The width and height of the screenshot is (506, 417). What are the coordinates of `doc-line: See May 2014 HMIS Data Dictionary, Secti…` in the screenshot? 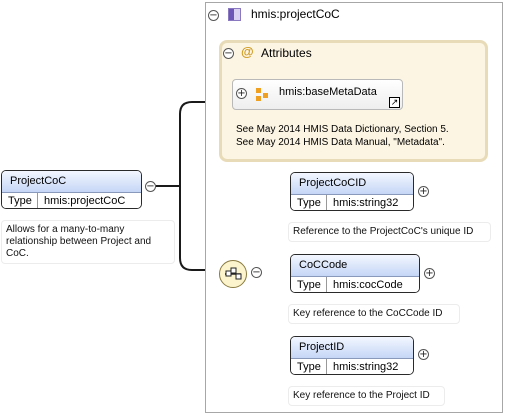 It's located at (342, 129).